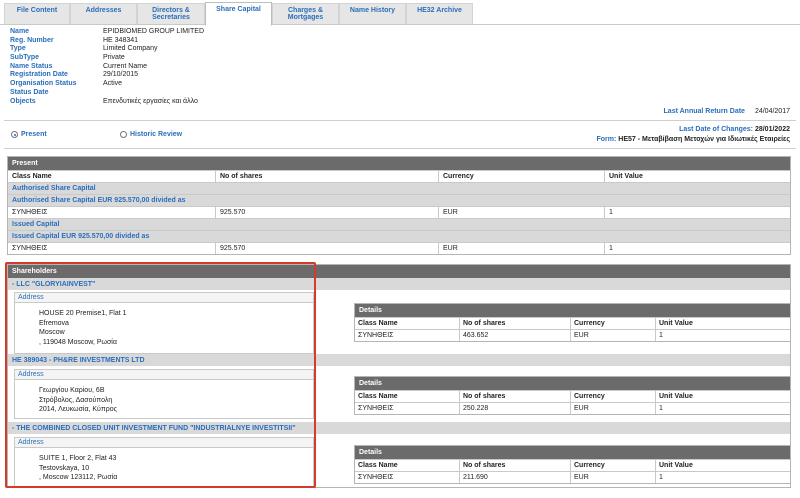 This screenshot has height=498, width=800. What do you see at coordinates (32, 40) in the screenshot?
I see `reg-label: Reg. Number` at bounding box center [32, 40].